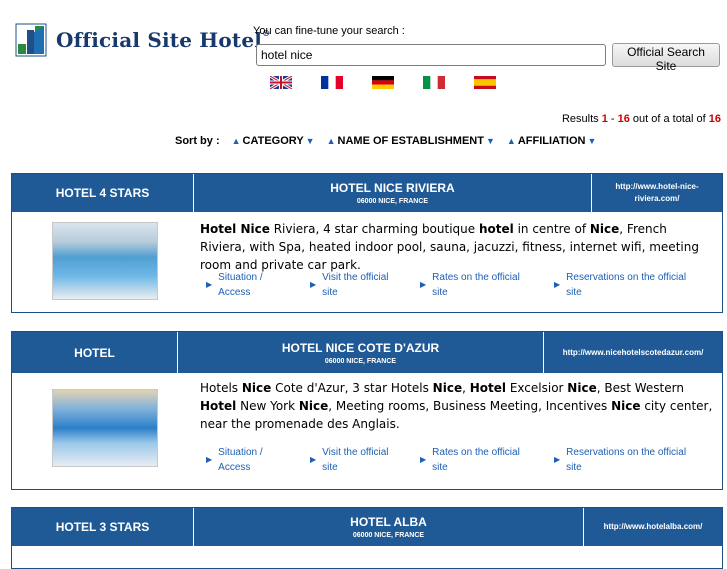  What do you see at coordinates (633, 352) in the screenshot?
I see `hotel-url-link: http://www.nicehotelscotedazur.com/` at bounding box center [633, 352].